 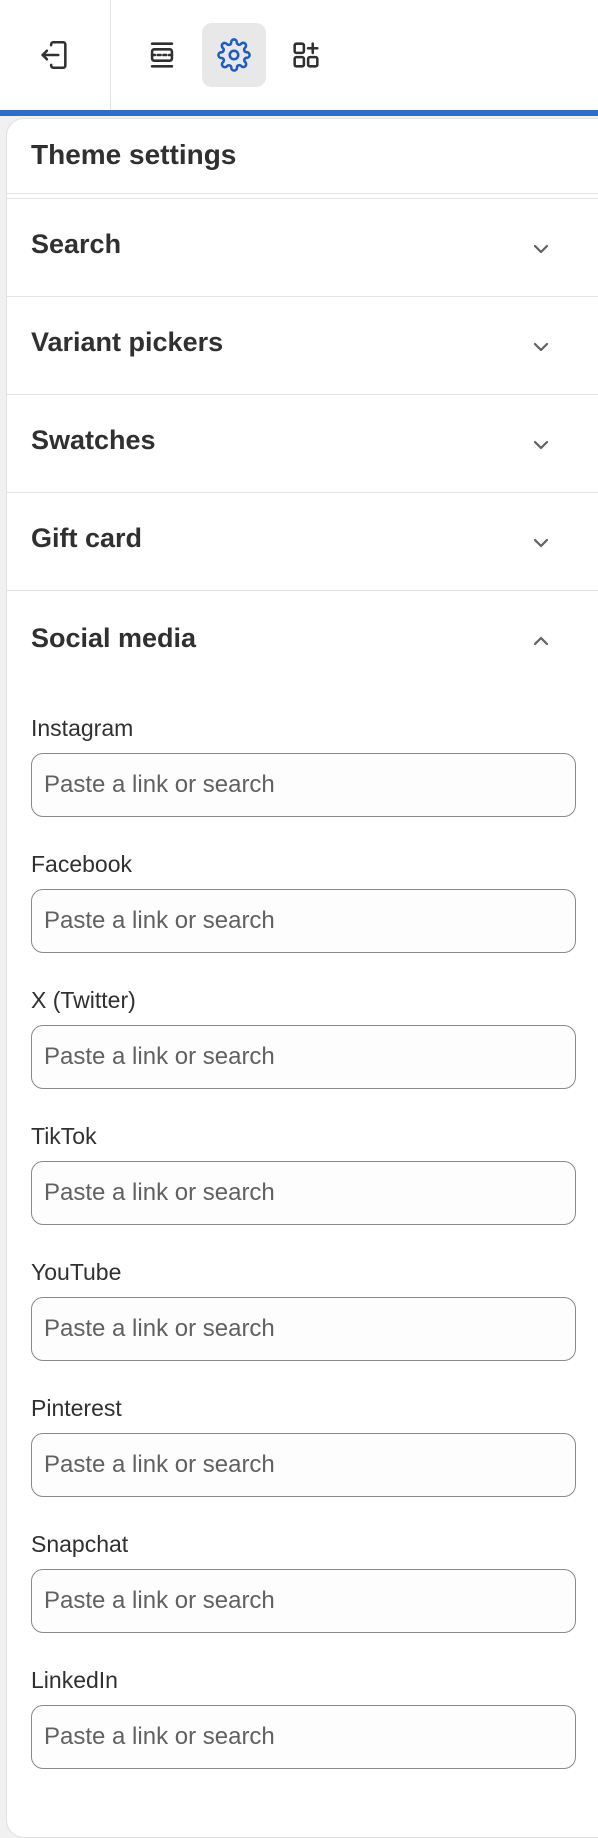 I want to click on app-blocks-icon, so click(x=306, y=55).